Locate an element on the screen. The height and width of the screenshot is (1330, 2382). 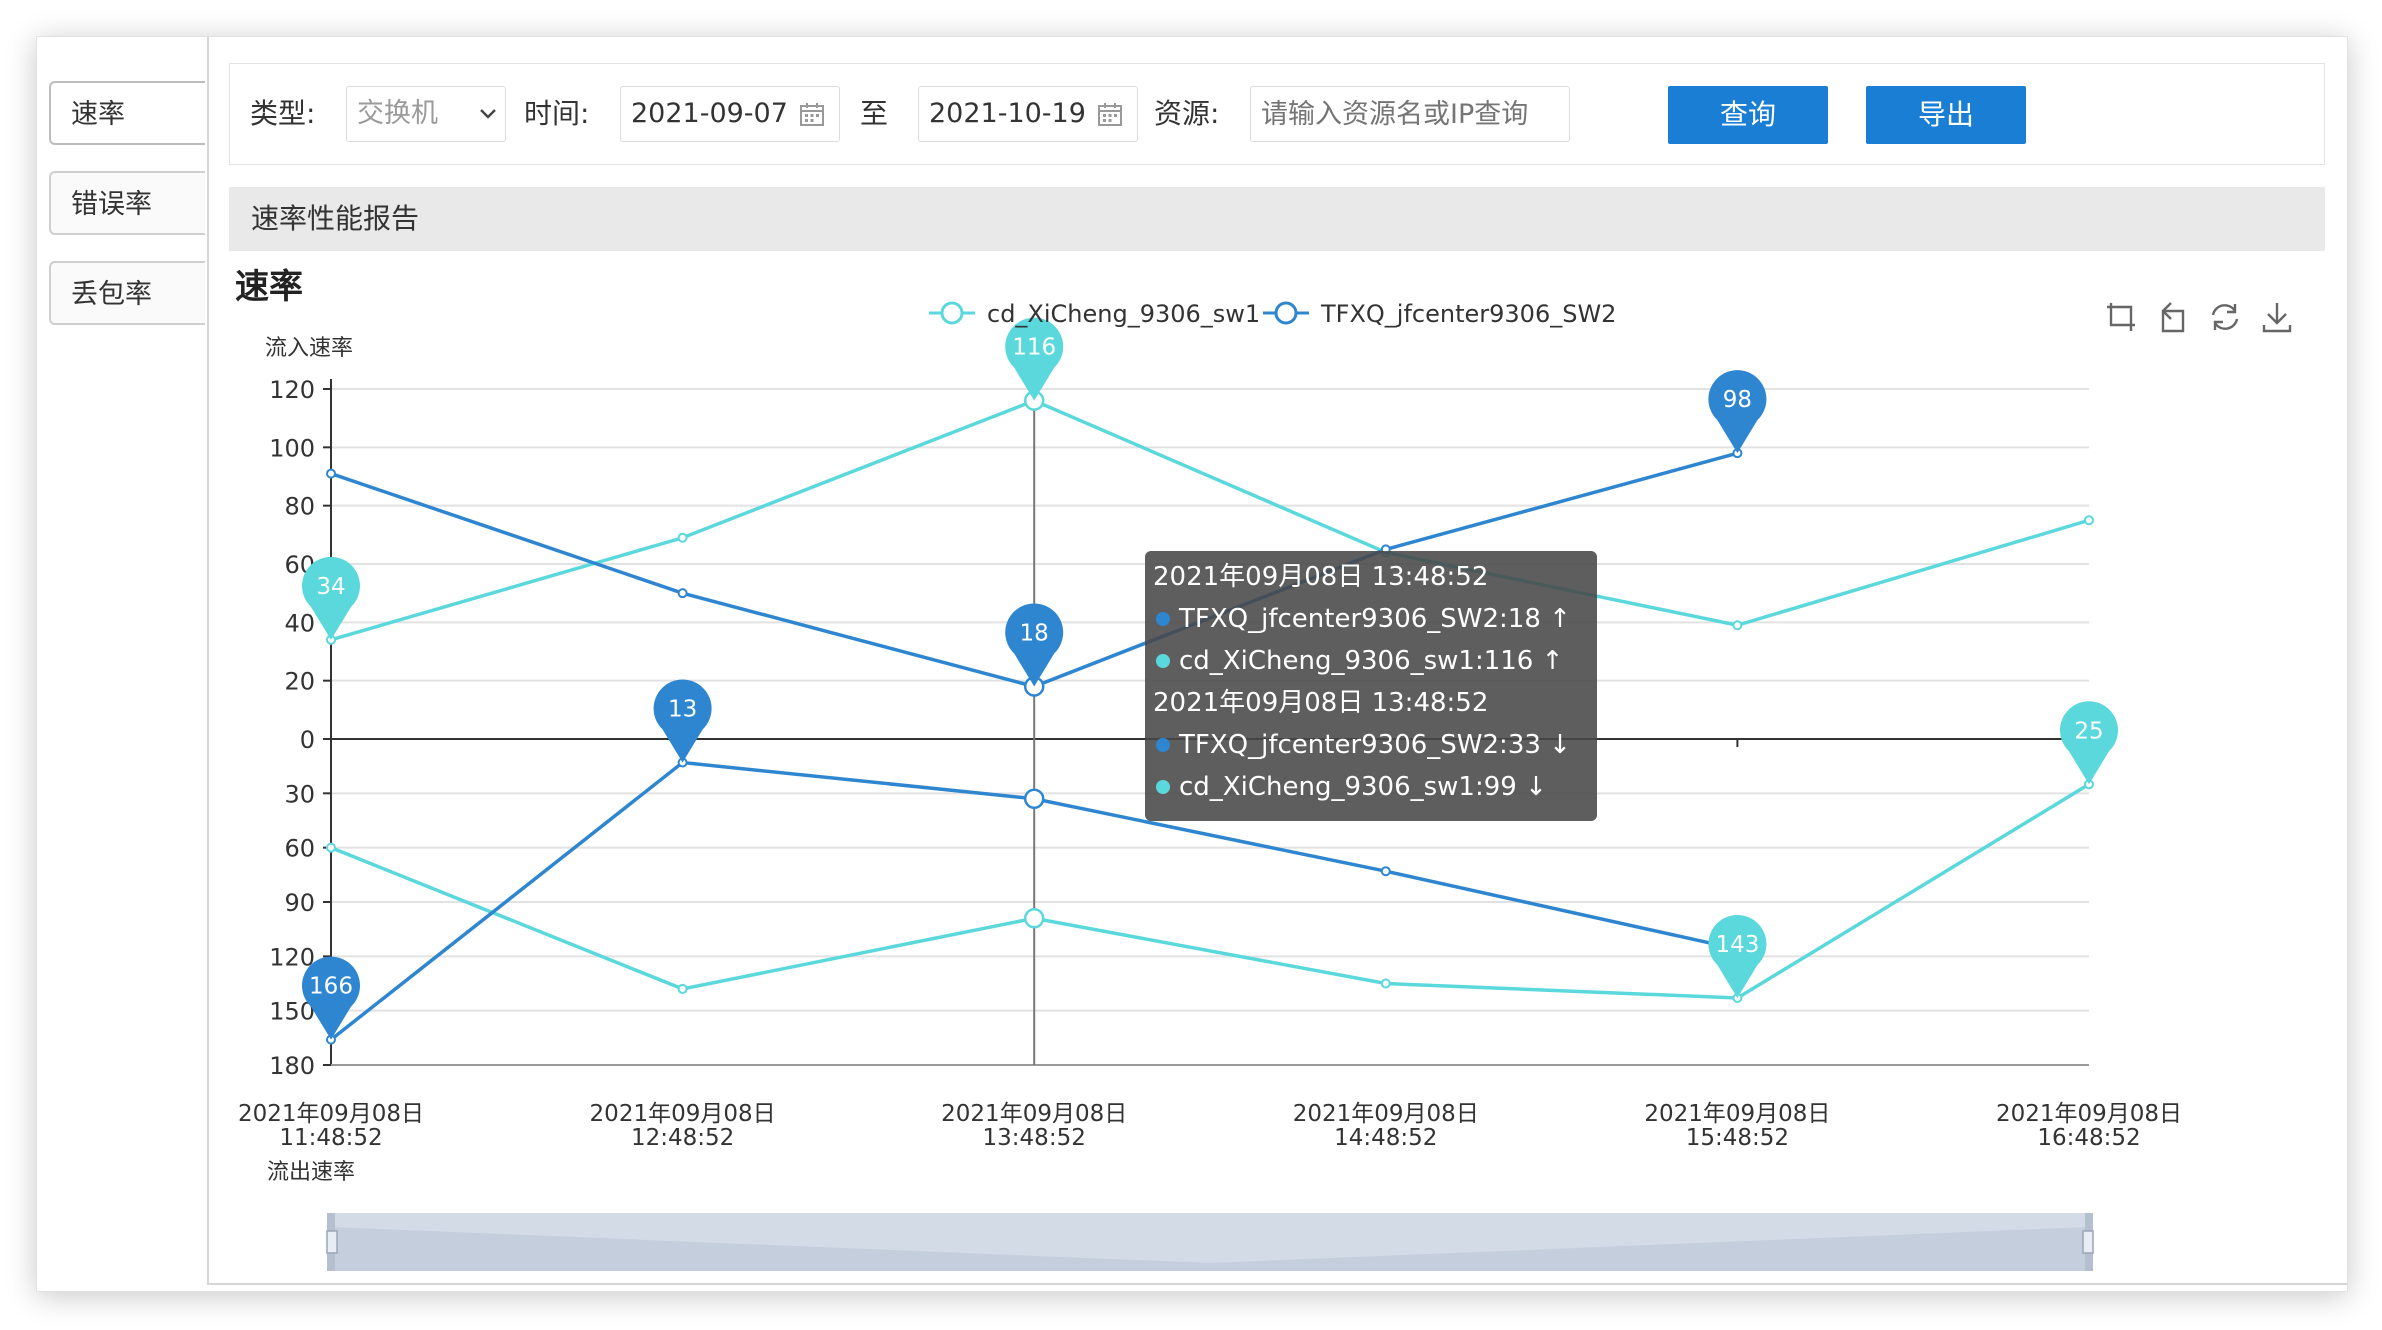
marker-pin: 166 is located at coordinates (331, 998).